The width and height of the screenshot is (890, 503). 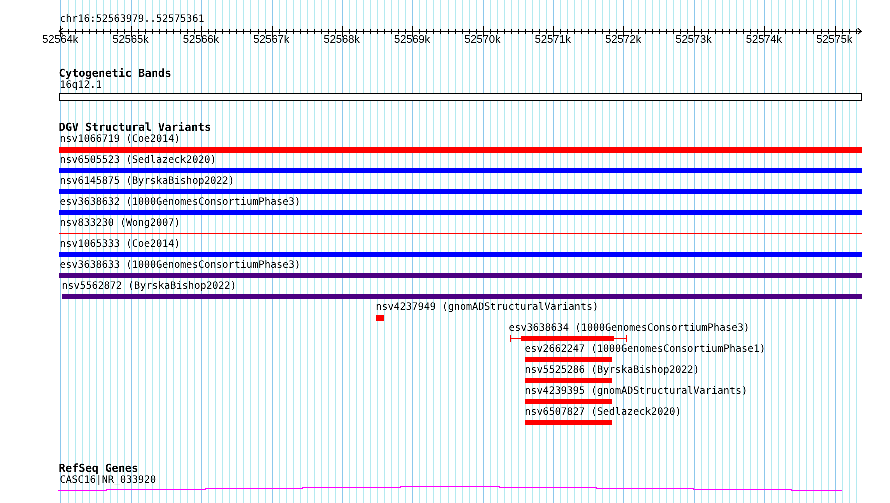 I want to click on tick-label: 52574k, so click(x=764, y=40).